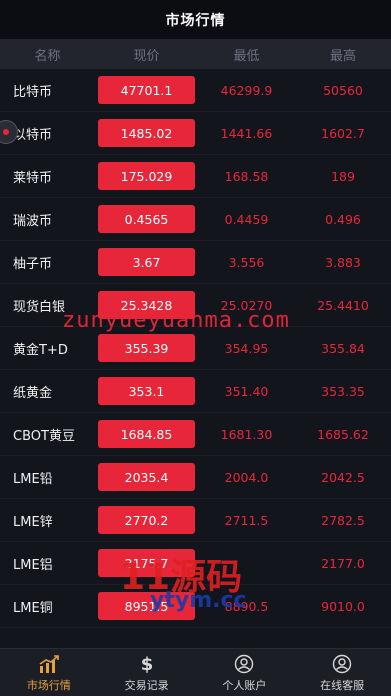  I want to click on quote-name: 黄金T+D, so click(40, 350).